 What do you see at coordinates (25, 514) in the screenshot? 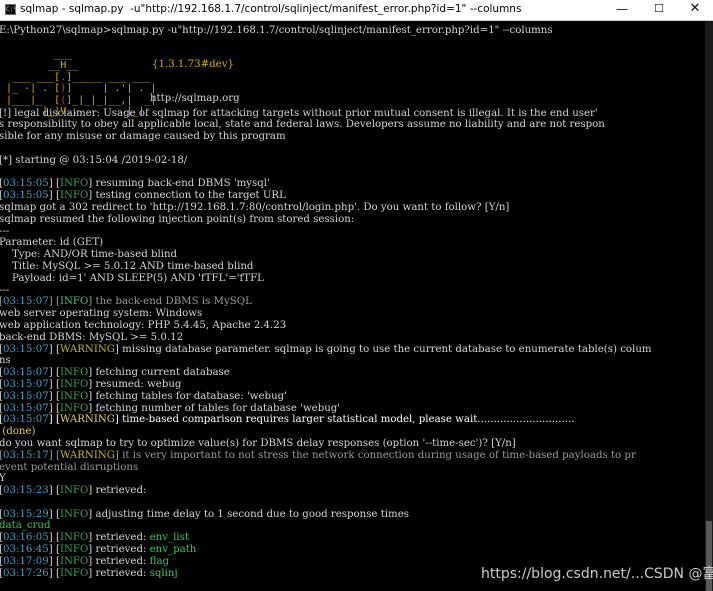
I see `log-timestamp: 03:15:29` at bounding box center [25, 514].